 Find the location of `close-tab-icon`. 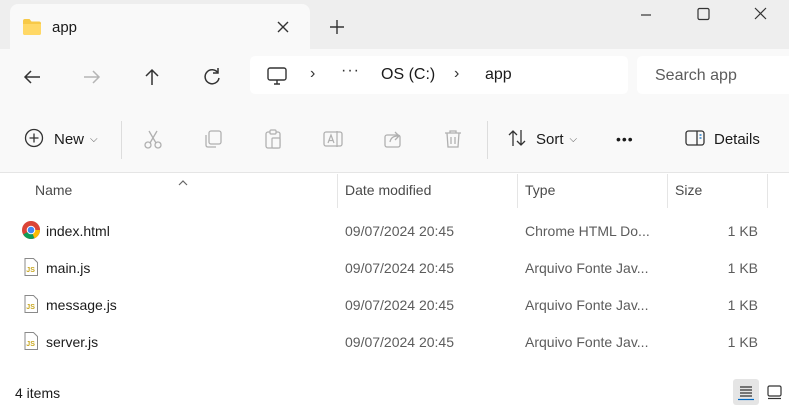

close-tab-icon is located at coordinates (283, 27).